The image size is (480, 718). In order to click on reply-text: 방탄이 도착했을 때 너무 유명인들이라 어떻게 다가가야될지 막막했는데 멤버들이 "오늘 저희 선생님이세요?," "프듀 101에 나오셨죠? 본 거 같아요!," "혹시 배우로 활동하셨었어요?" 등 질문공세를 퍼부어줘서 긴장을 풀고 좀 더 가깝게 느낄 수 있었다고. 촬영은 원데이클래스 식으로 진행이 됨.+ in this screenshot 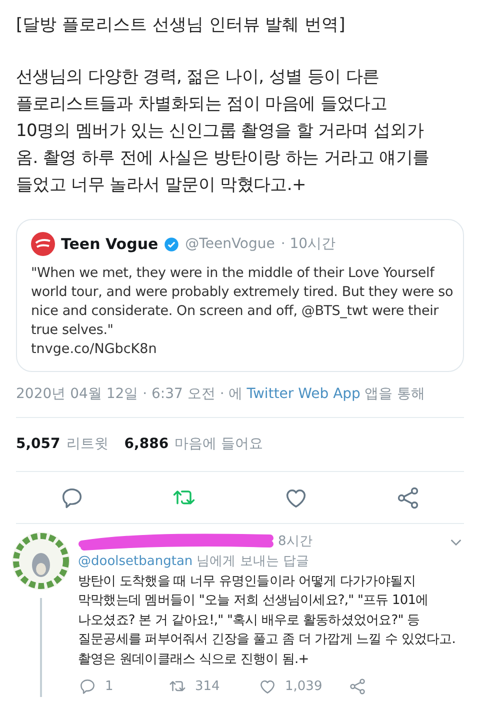, I will do `click(267, 620)`.